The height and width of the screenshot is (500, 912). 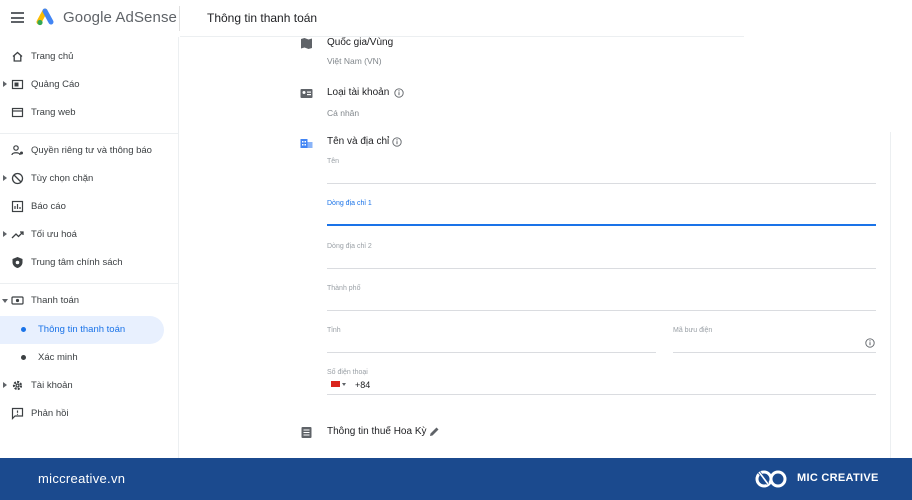 I want to click on postal-code-field: Mã bưu điện, so click(x=774, y=338).